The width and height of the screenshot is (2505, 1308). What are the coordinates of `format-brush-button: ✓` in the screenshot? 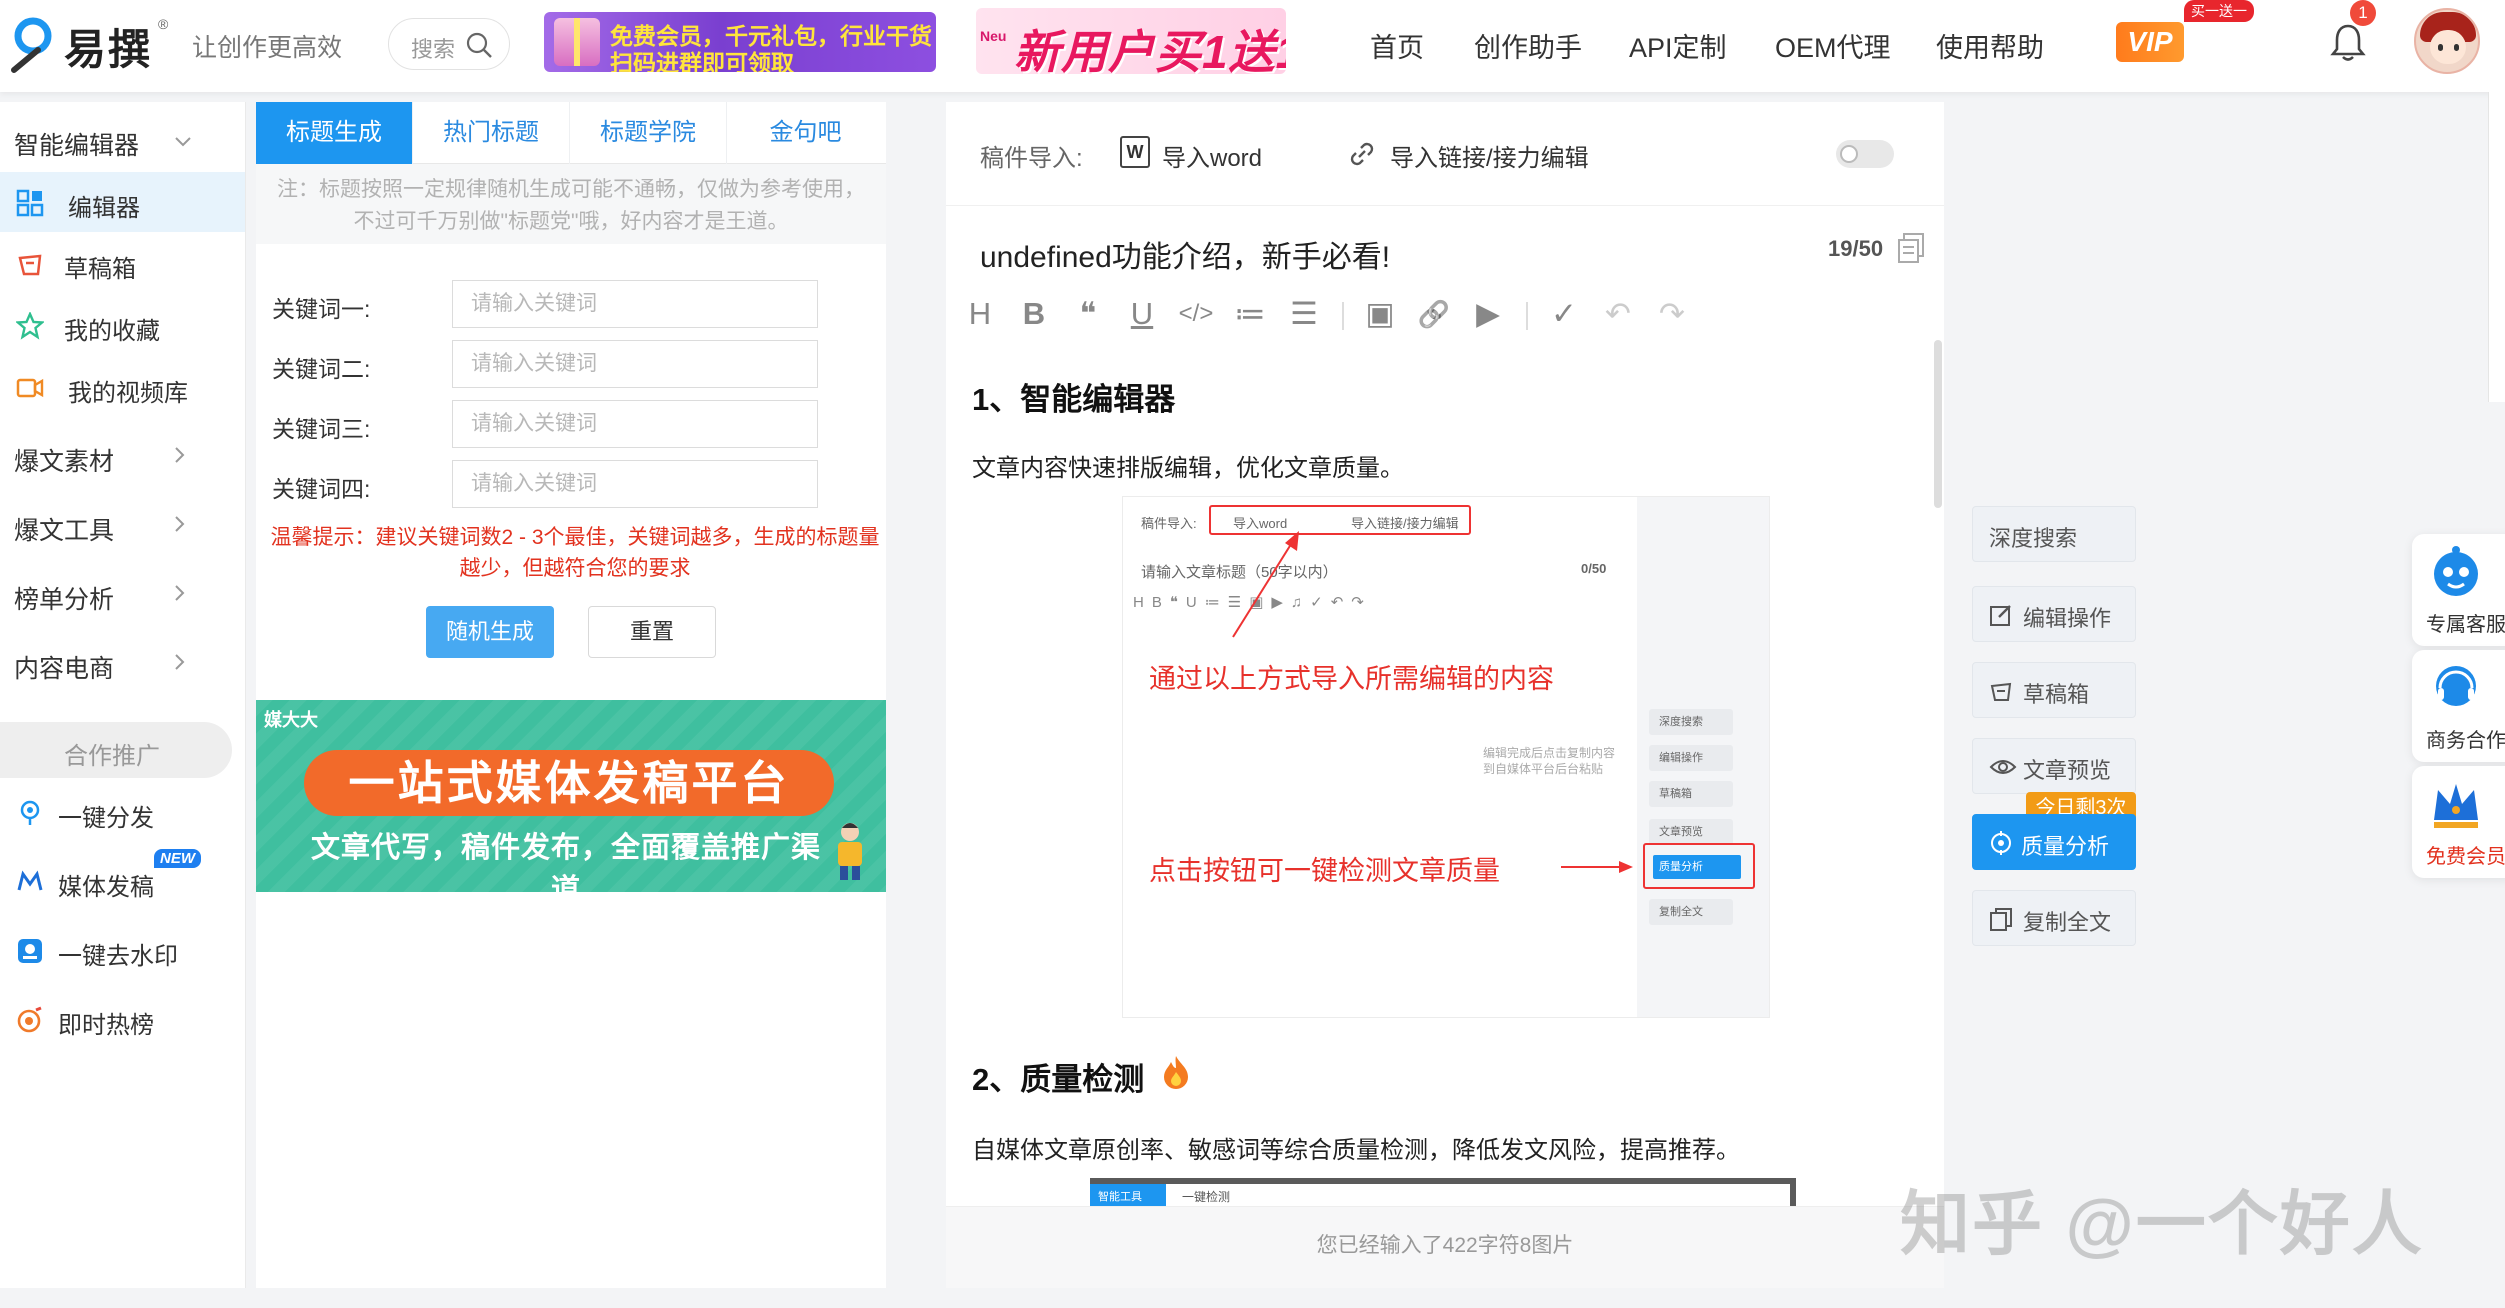 It's located at (1564, 314).